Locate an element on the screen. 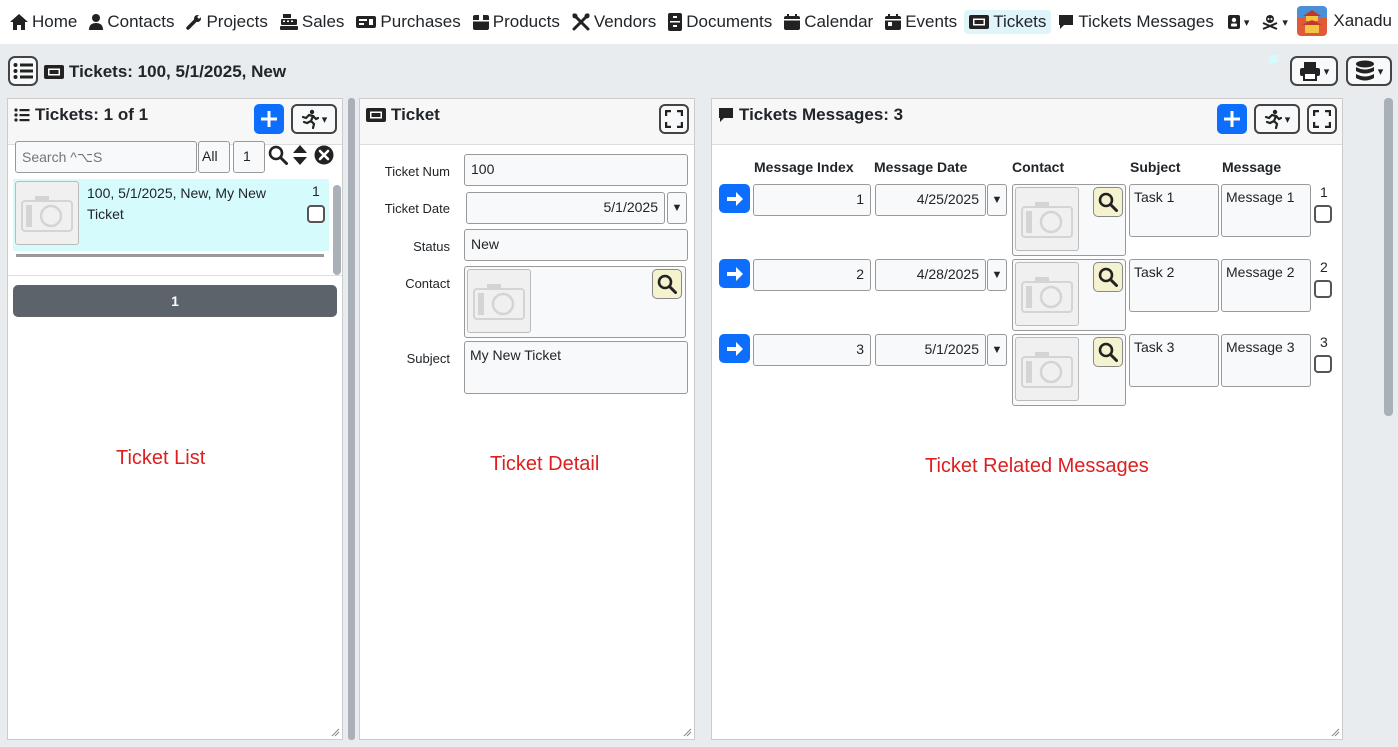 Image resolution: width=1398 pixels, height=747 pixels. arrow-right-icon is located at coordinates (734, 348).